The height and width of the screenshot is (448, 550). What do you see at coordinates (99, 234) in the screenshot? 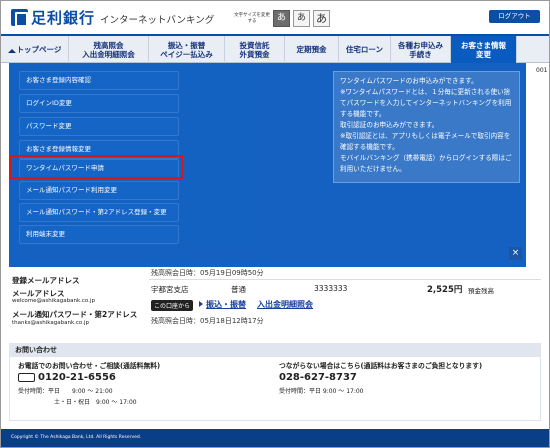
I see `menu-item-device-change: 利用端末変更` at bounding box center [99, 234].